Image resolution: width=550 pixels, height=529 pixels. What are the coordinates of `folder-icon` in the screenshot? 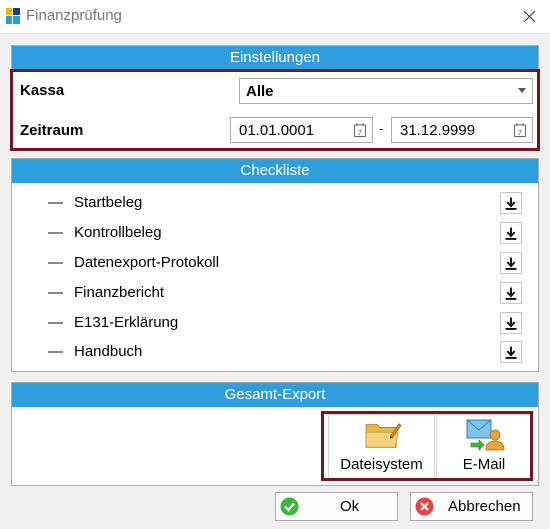 It's located at (383, 435).